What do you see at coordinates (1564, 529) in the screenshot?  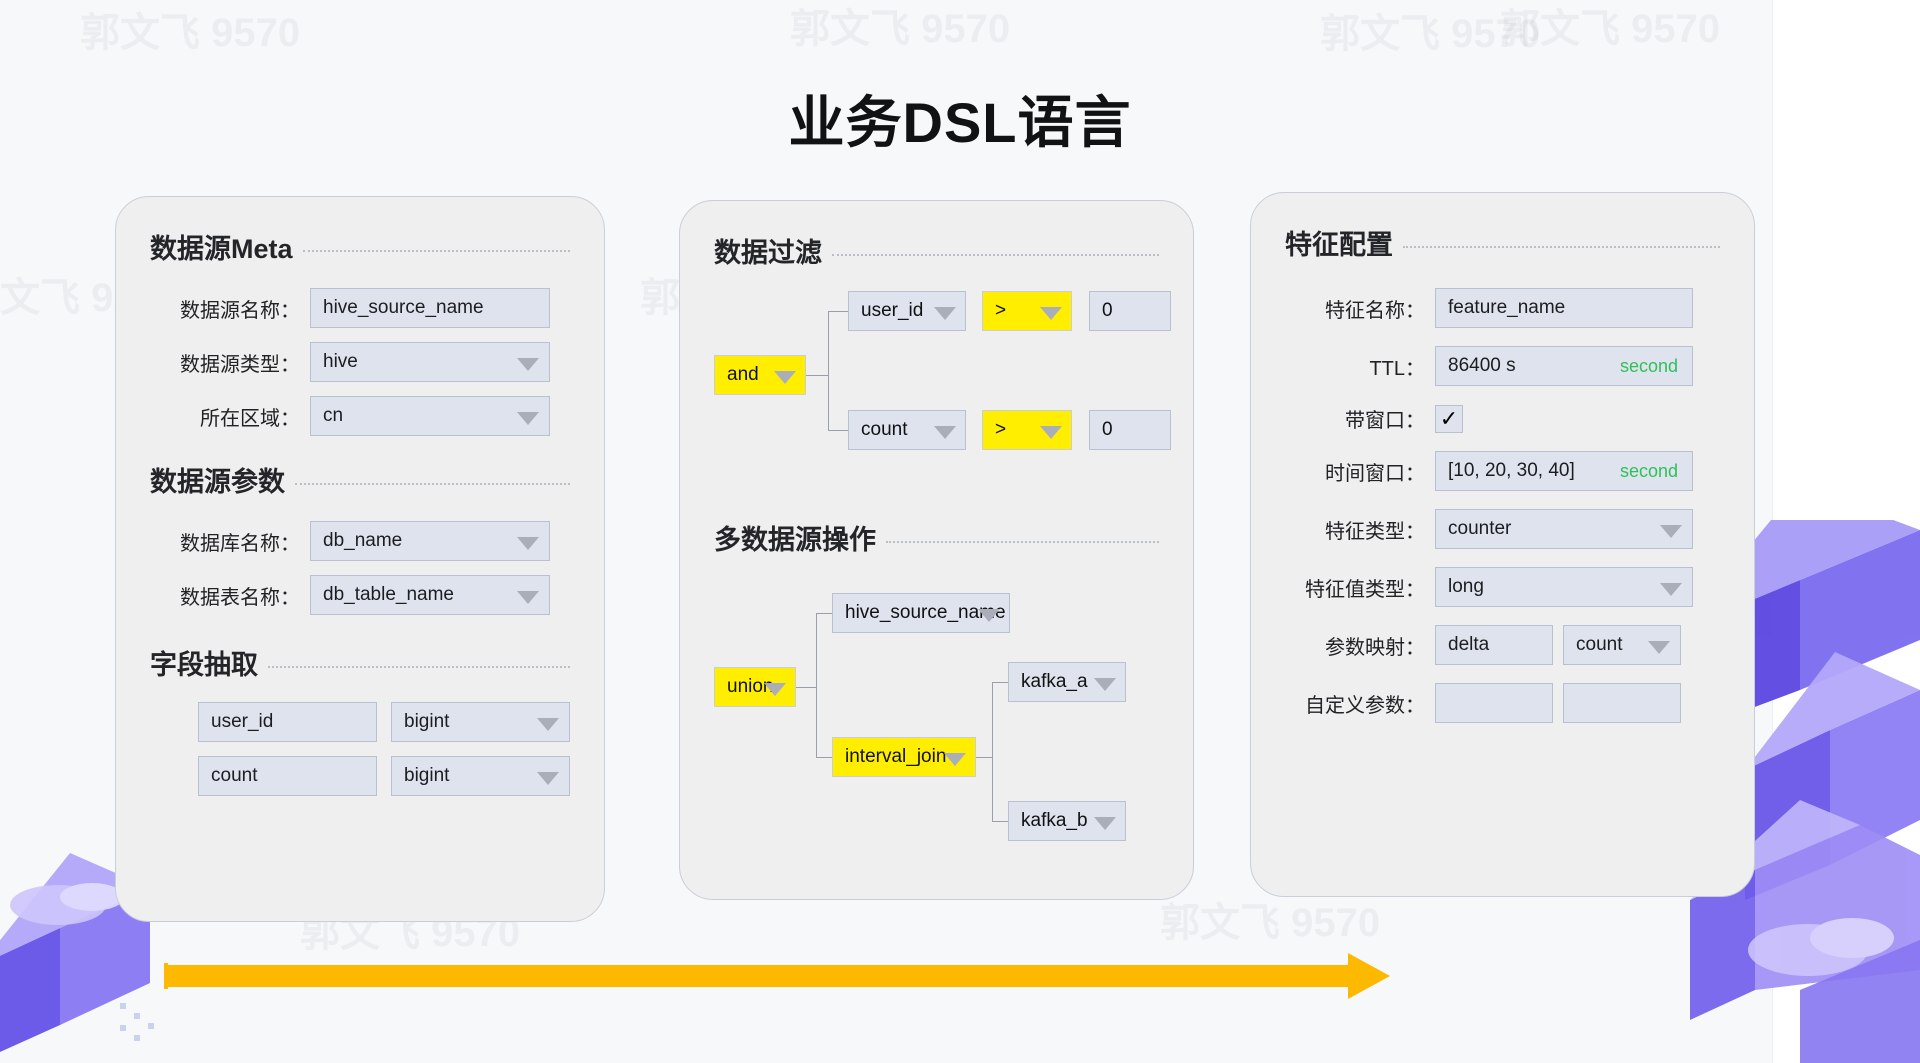 I see `select-feature-type: counter` at bounding box center [1564, 529].